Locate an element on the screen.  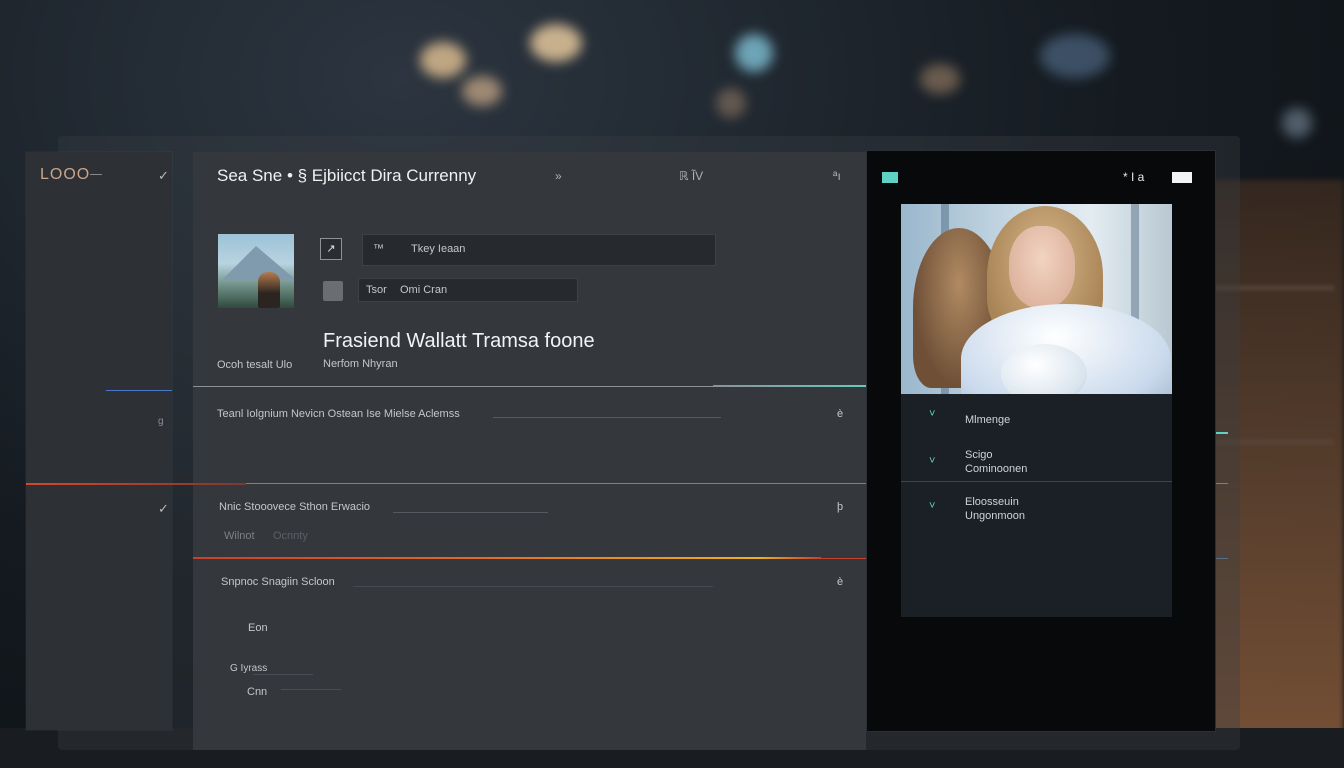
section-row-label: Snpnoc Snagiin Scloon is located at coordinates (278, 582).